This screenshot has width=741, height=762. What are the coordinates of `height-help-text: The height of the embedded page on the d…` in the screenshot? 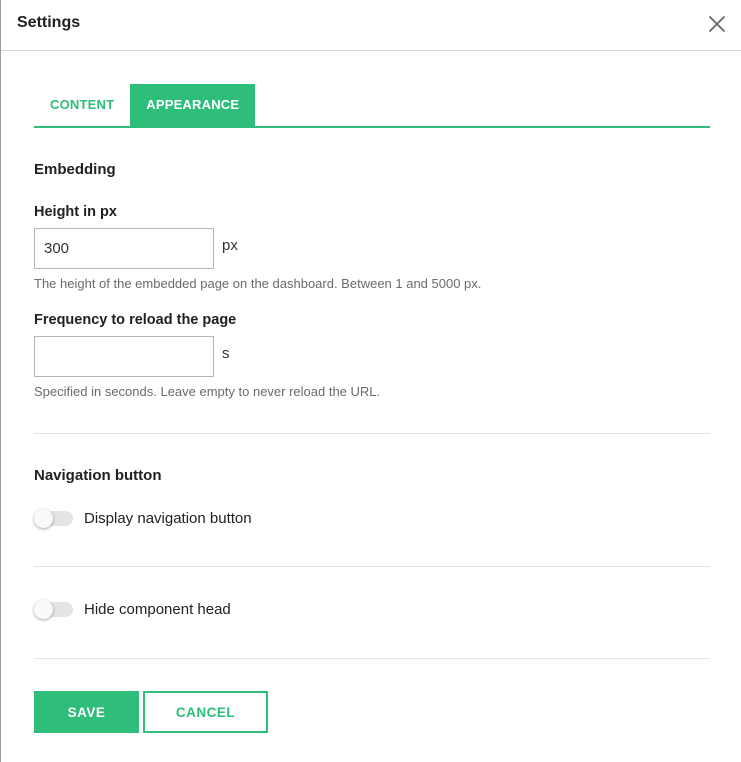 It's located at (258, 283).